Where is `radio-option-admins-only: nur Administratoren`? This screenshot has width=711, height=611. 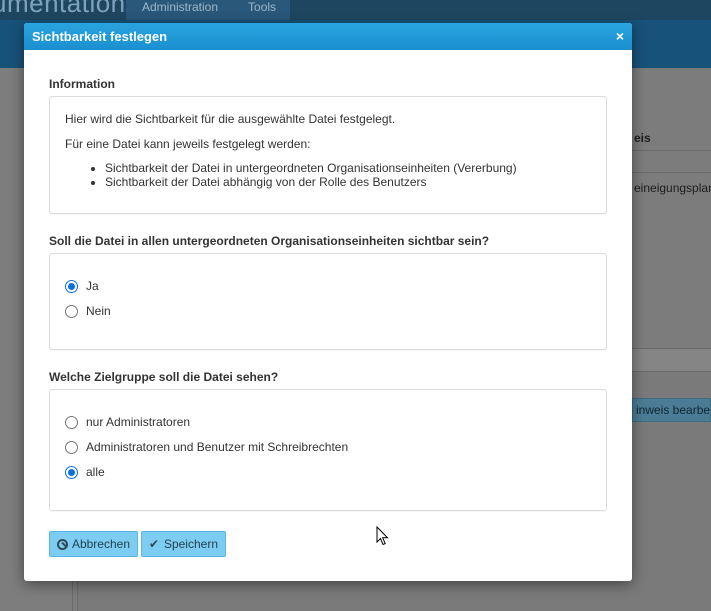 radio-option-admins-only: nur Administratoren is located at coordinates (127, 422).